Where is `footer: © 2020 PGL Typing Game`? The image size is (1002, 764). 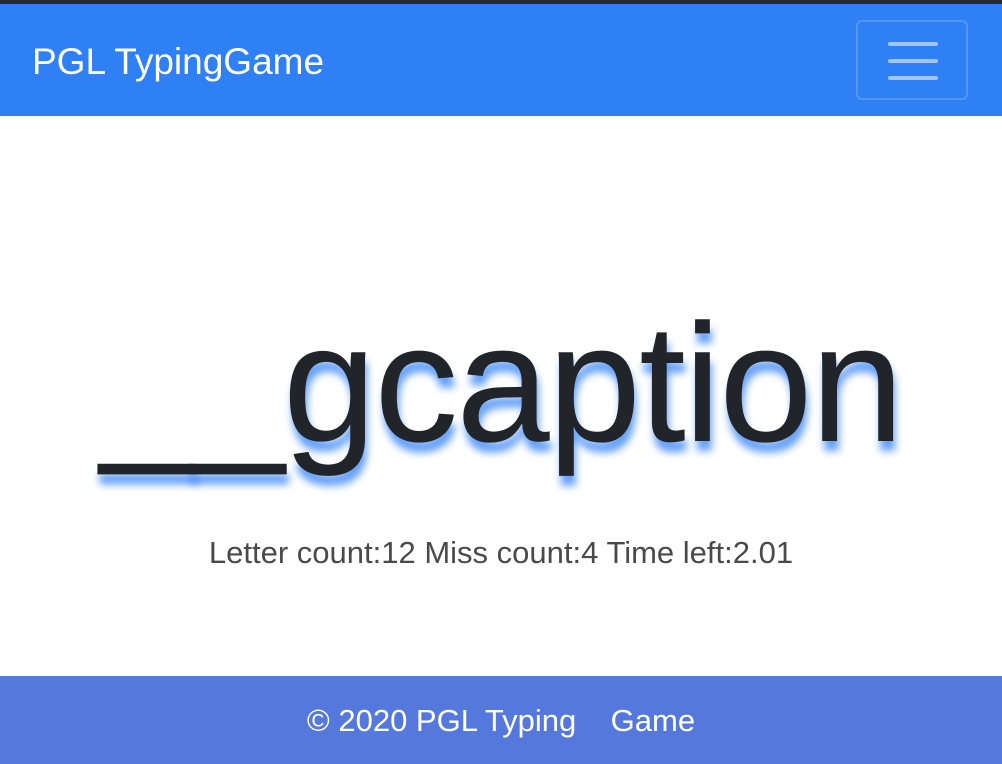
footer: © 2020 PGL Typing Game is located at coordinates (501, 720).